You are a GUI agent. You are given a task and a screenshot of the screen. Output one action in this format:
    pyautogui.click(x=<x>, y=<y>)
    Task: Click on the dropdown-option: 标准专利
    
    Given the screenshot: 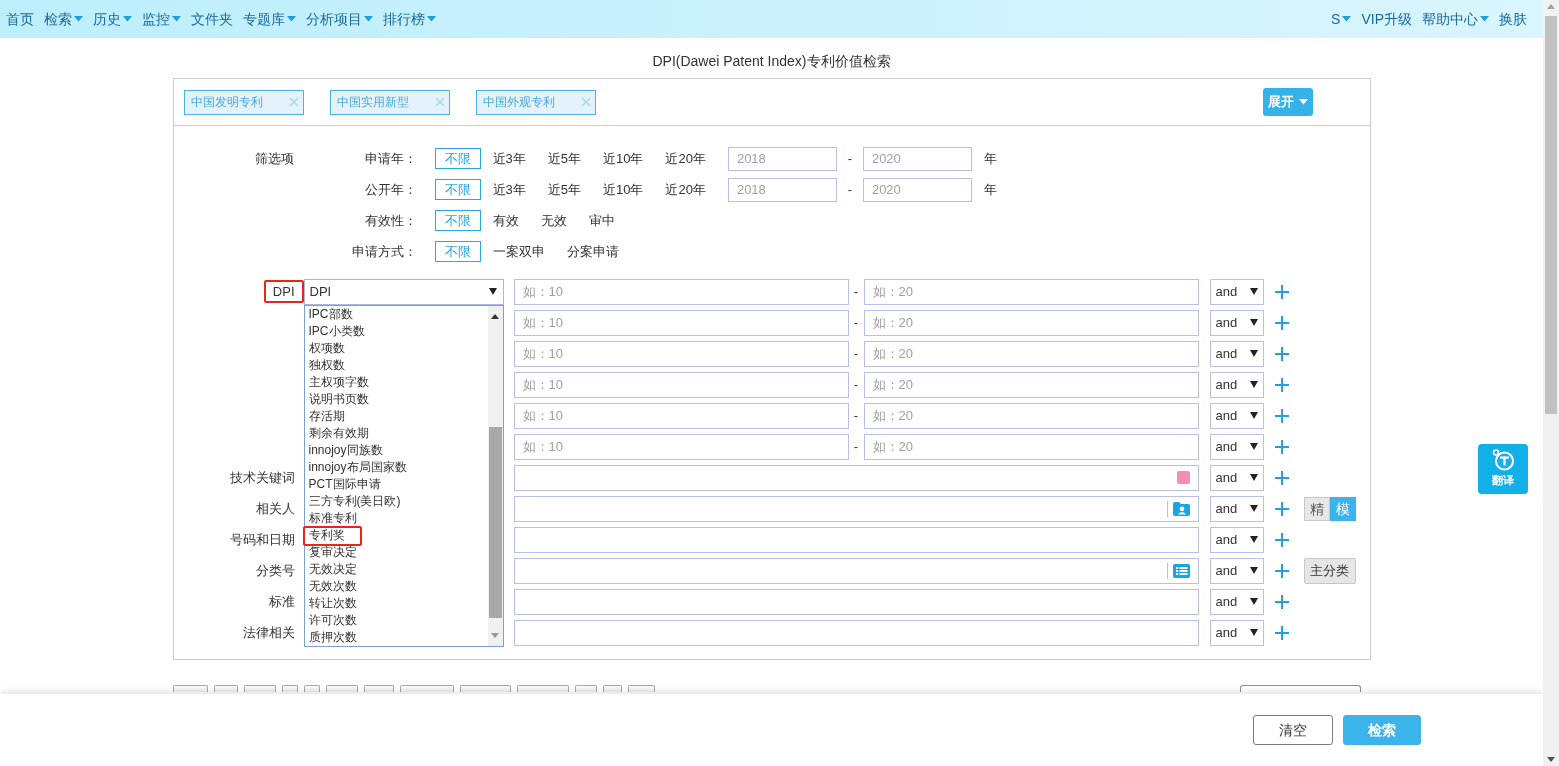 What is the action you would take?
    pyautogui.click(x=396, y=518)
    